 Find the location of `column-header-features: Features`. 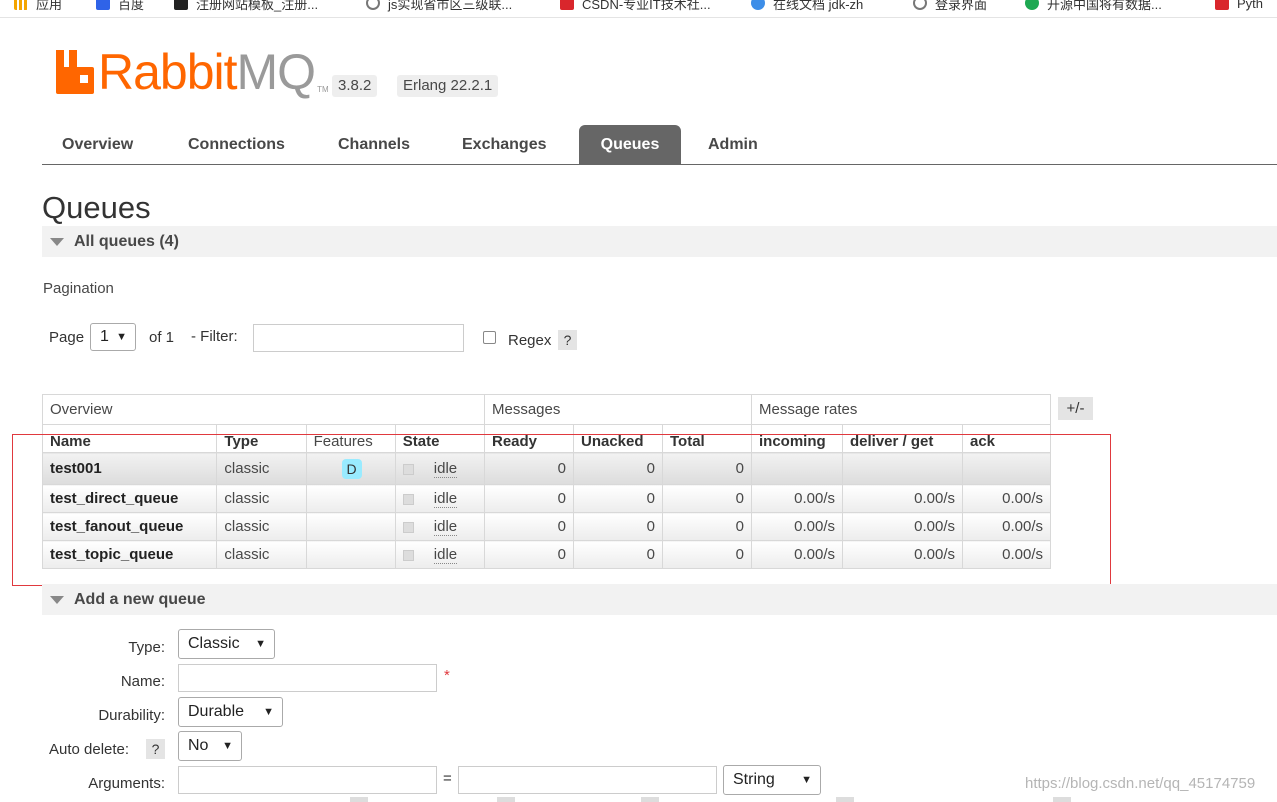

column-header-features: Features is located at coordinates (351, 438).